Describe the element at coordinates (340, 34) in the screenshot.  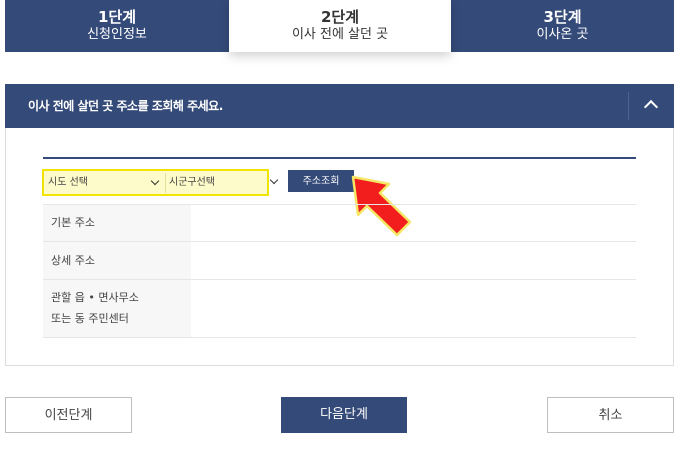
I see `step-2-label: 이사 전에 살던 곳` at that location.